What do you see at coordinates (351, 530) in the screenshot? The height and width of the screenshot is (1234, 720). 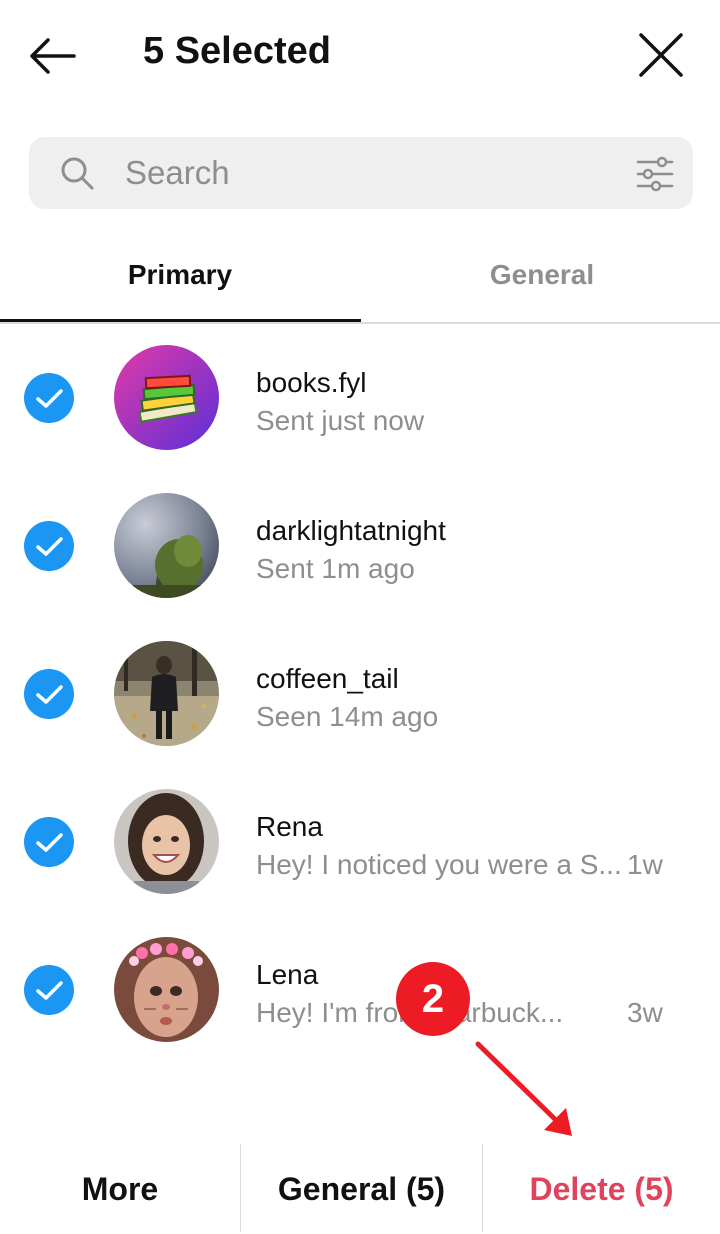 I see `conversation-name: darklightatnight` at bounding box center [351, 530].